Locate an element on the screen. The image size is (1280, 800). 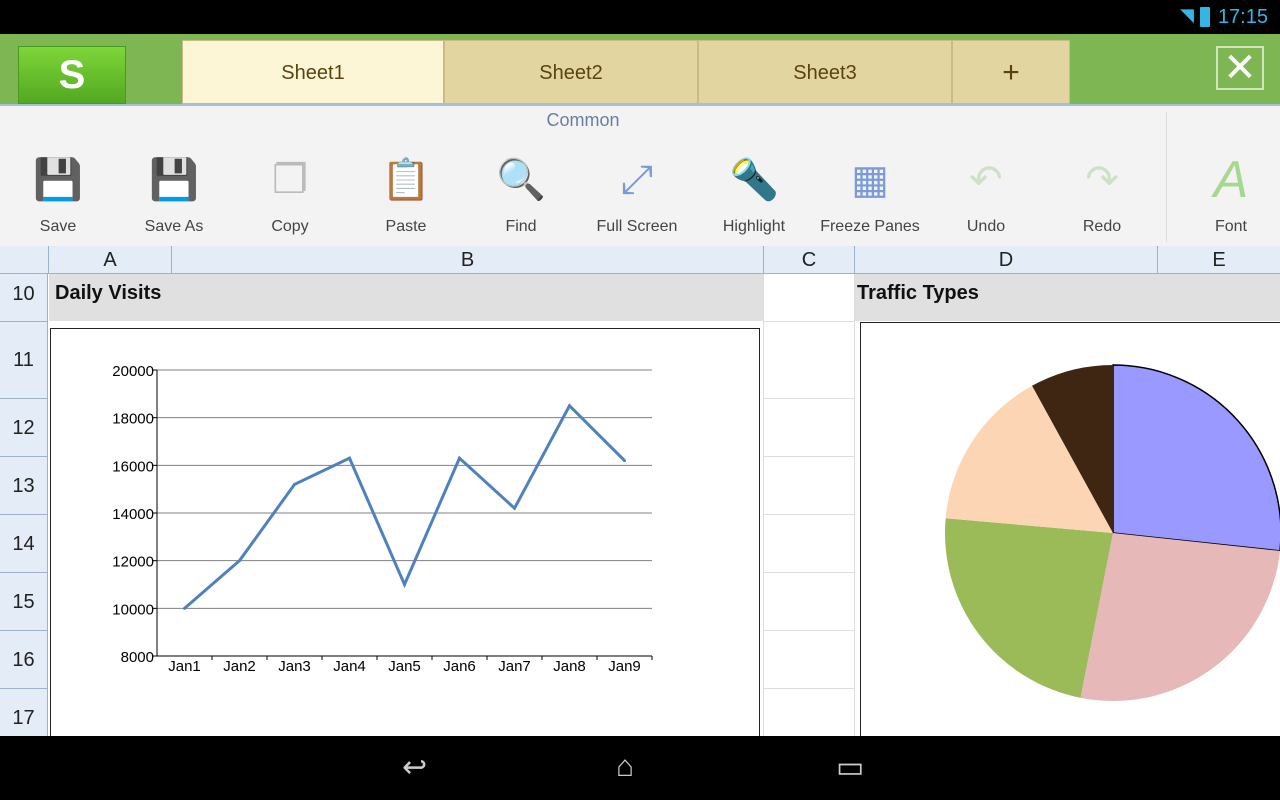
save-button: 💾 Save is located at coordinates (58, 194).